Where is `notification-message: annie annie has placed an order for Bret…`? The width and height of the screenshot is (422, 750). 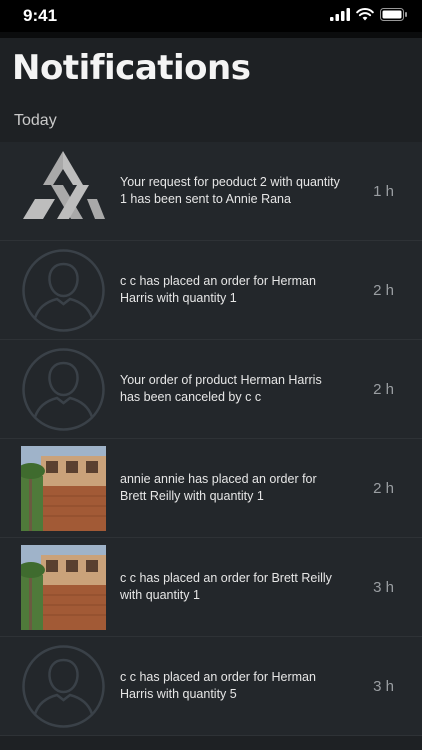
notification-message: annie annie has placed an order for Bret… is located at coordinates (218, 487).